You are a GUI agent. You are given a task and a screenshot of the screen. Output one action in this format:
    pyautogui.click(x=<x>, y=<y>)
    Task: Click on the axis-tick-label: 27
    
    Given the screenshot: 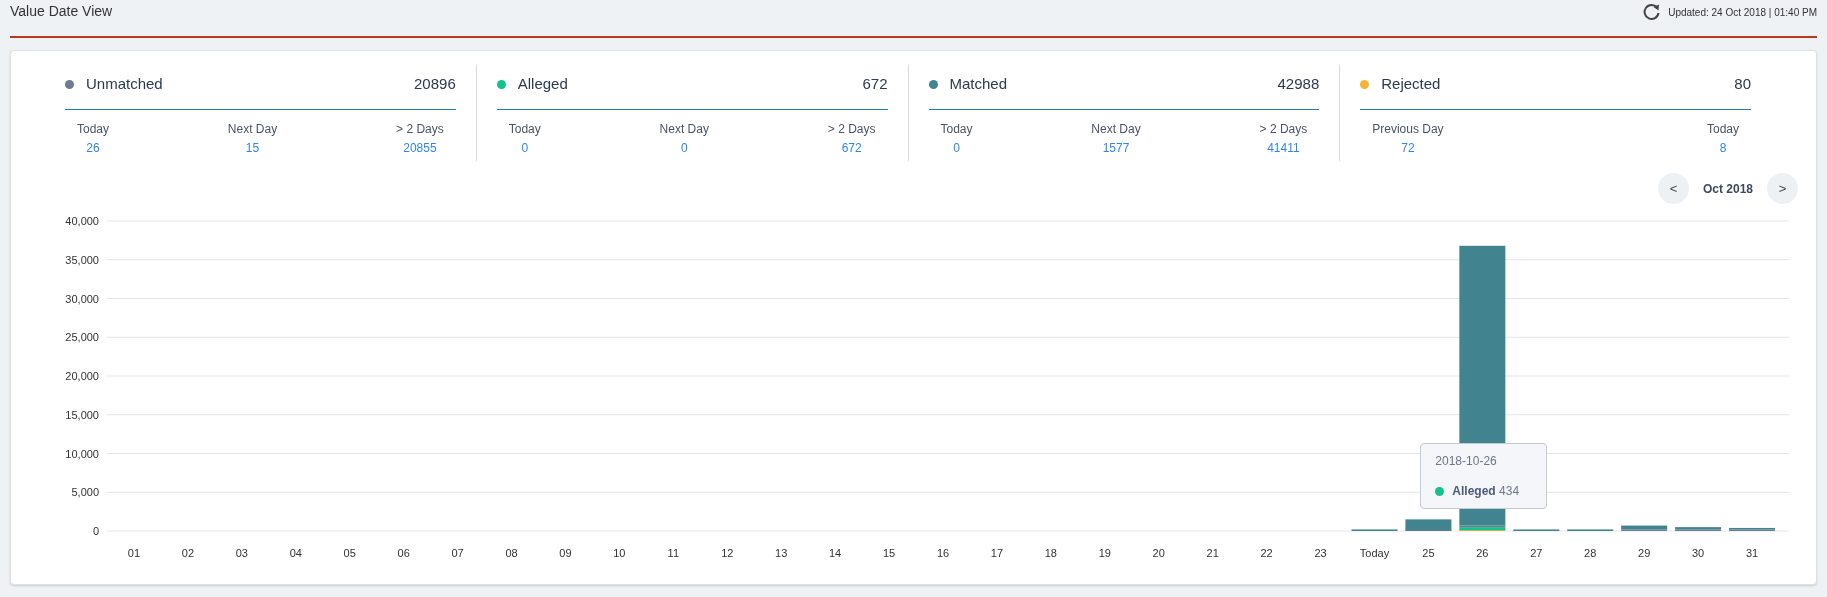 What is the action you would take?
    pyautogui.click(x=1536, y=553)
    